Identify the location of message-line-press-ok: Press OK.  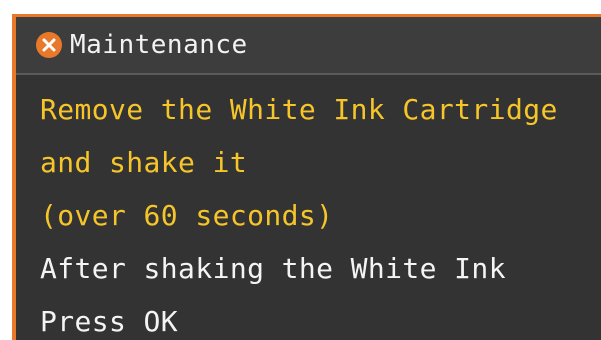
(109, 321).